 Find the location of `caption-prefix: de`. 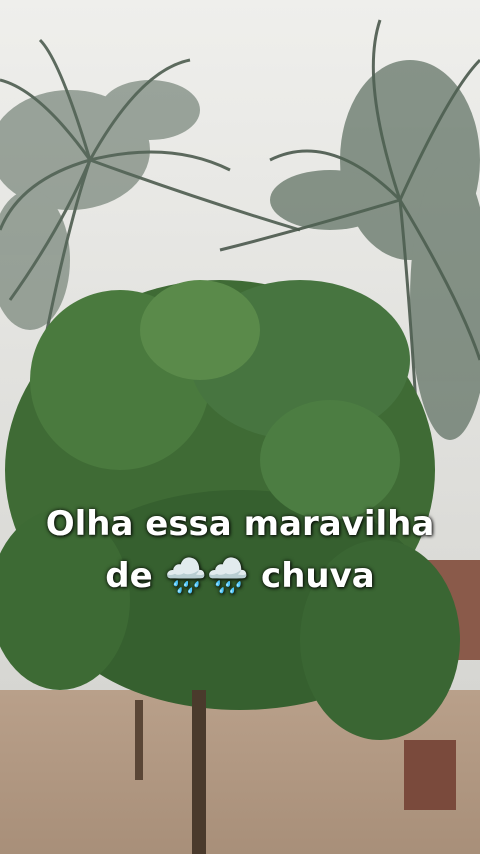

caption-prefix: de is located at coordinates (129, 576).